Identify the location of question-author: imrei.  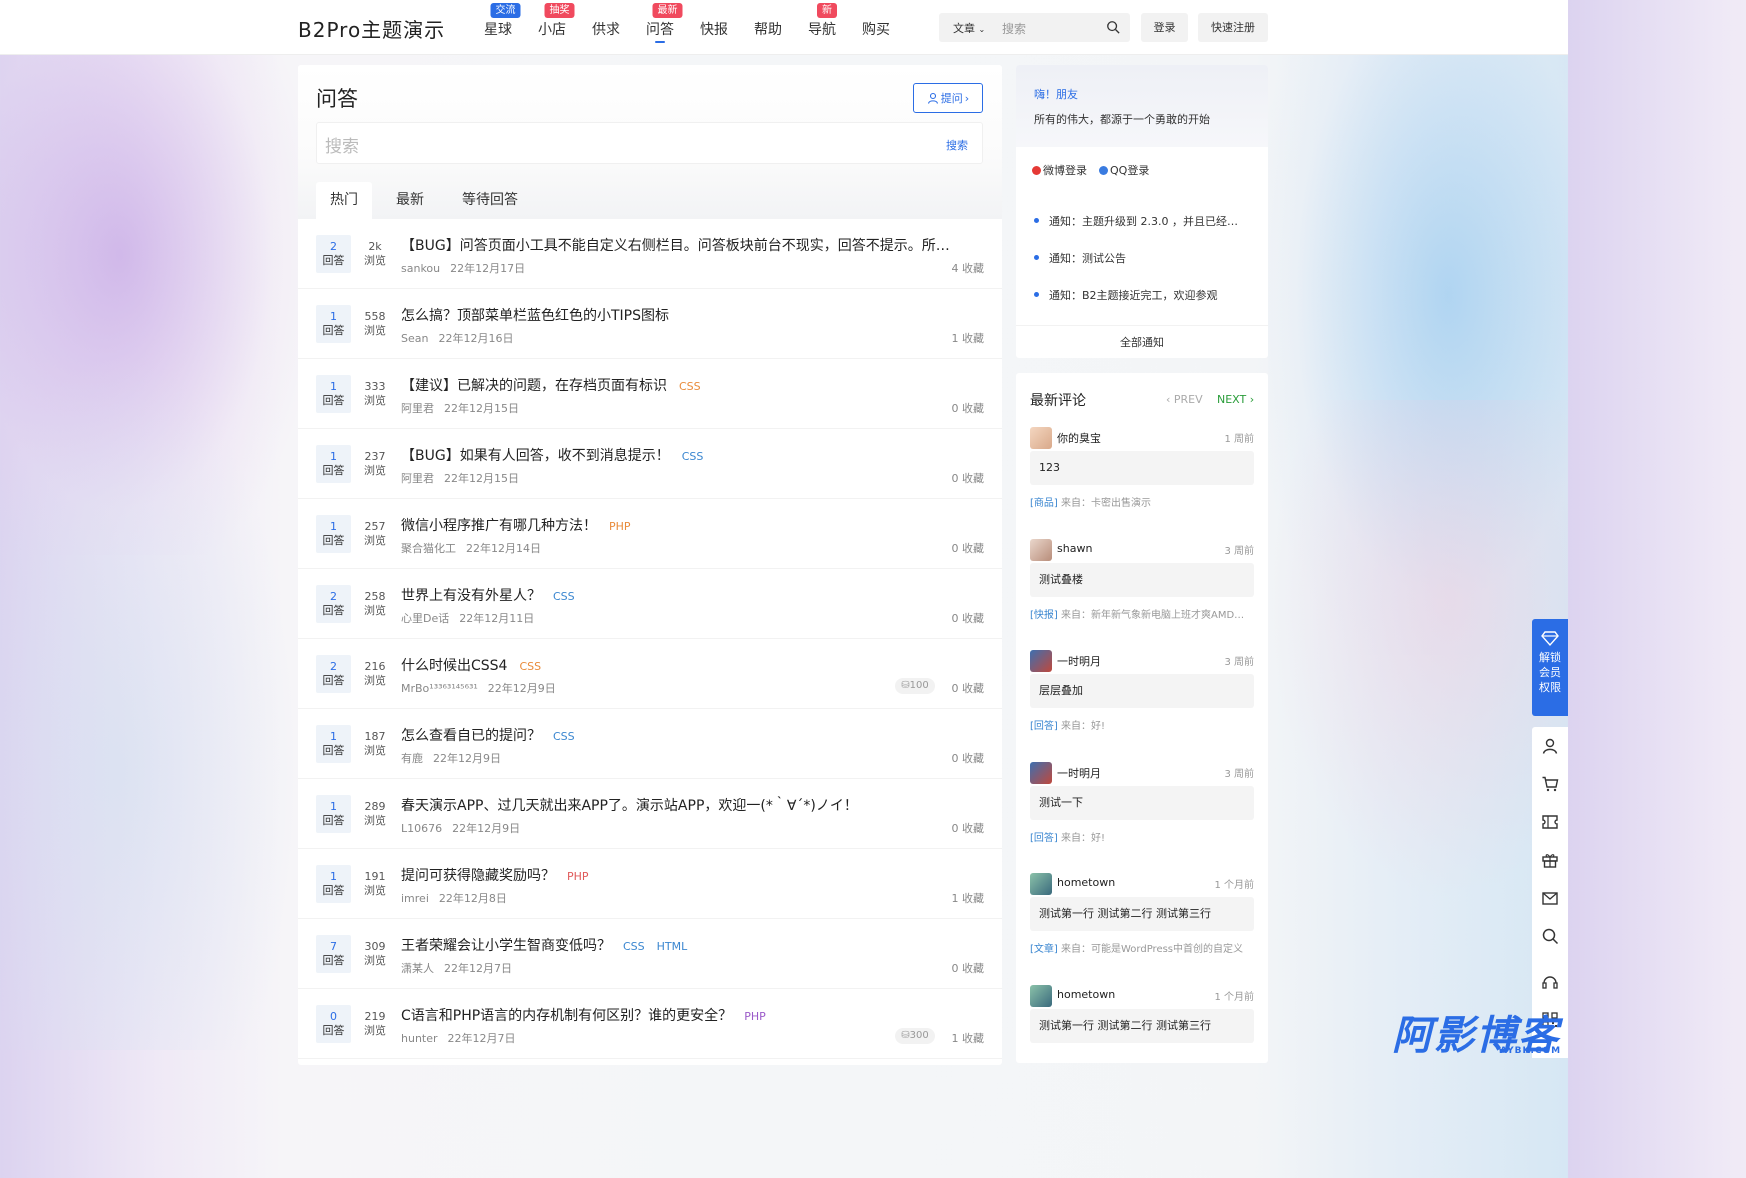
(415, 898).